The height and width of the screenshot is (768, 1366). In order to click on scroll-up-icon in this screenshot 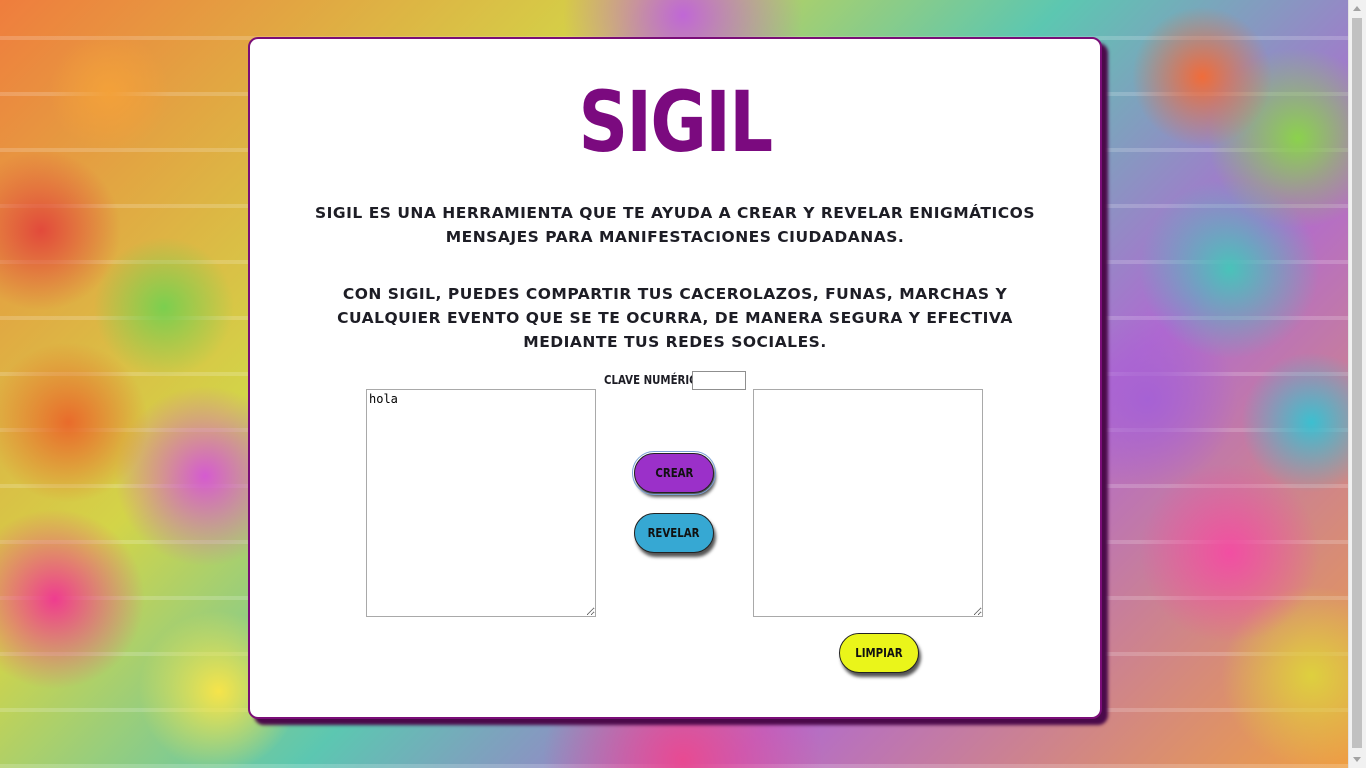, I will do `click(1357, 8)`.